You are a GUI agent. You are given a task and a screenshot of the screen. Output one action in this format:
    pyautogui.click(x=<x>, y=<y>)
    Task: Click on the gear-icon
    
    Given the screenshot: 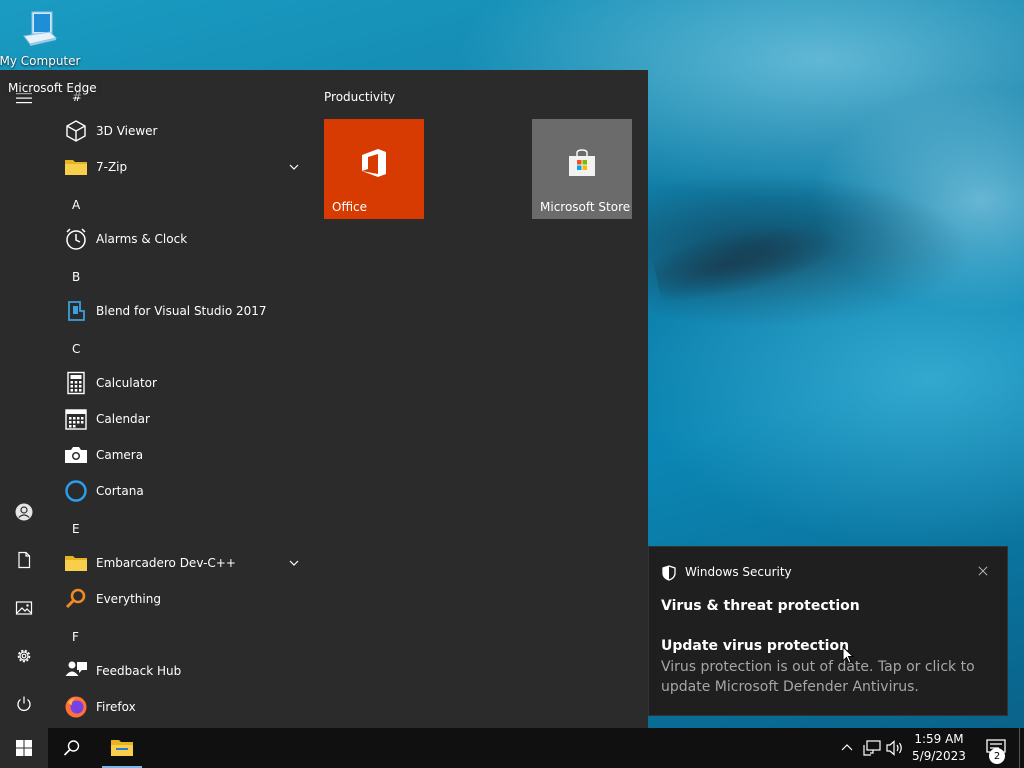 What is the action you would take?
    pyautogui.click(x=24, y=656)
    